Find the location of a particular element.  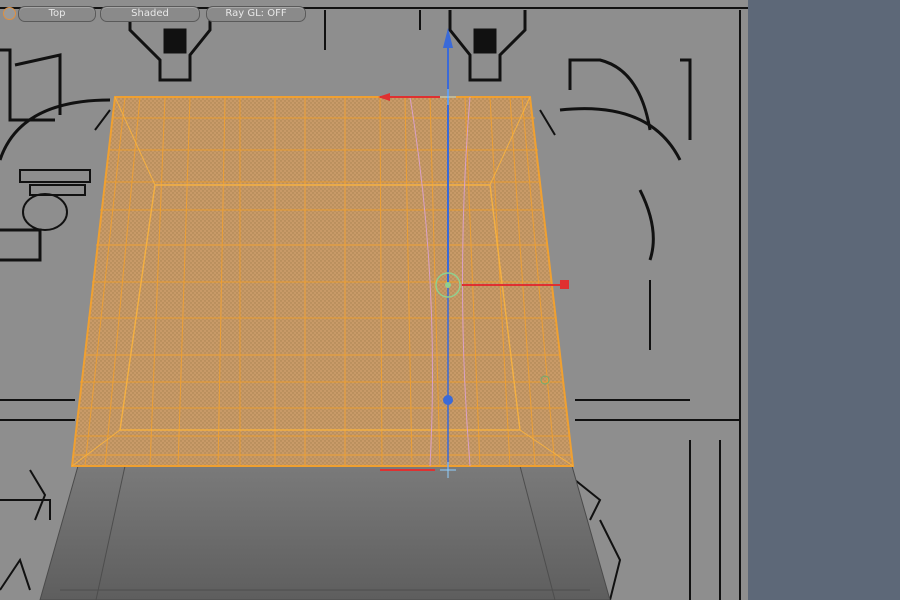

lower-body-mesh is located at coordinates (325, 532).